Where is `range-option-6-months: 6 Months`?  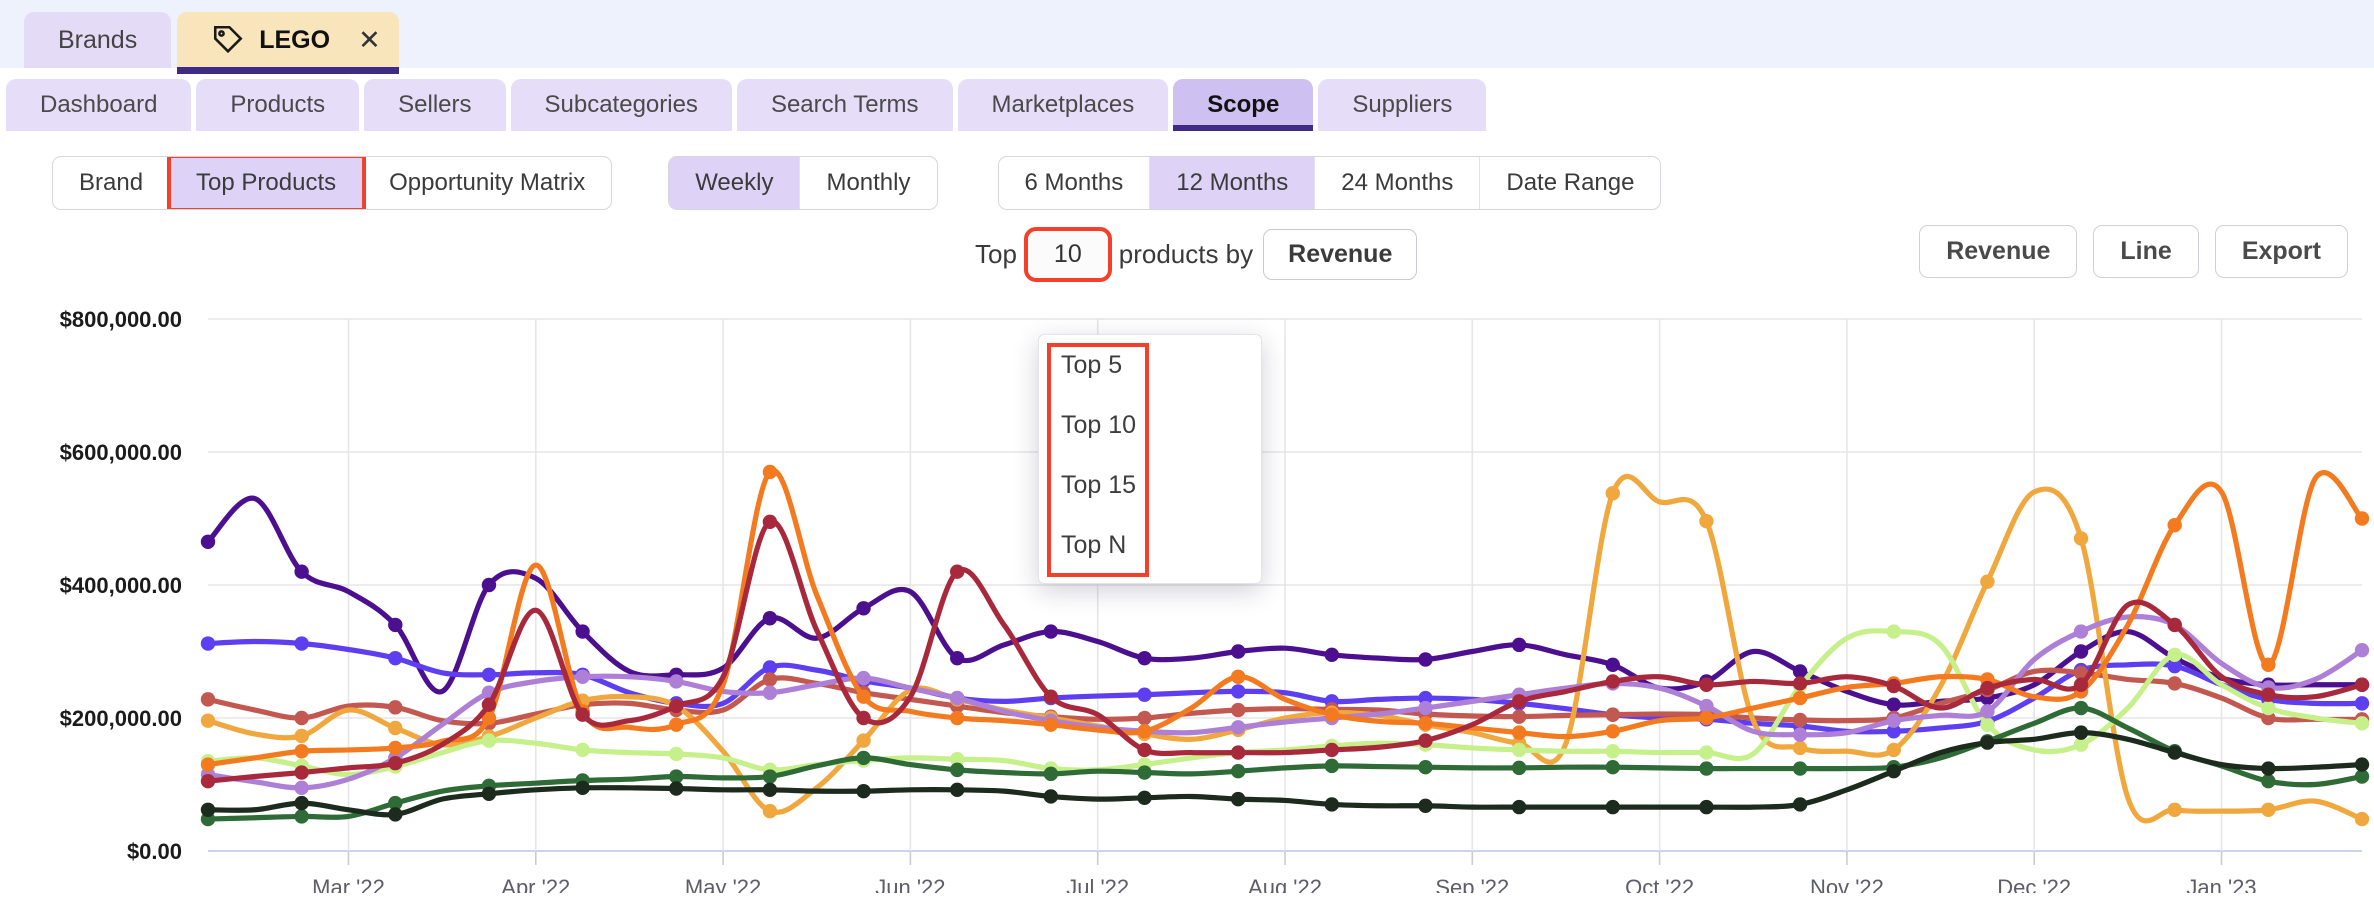
range-option-6-months: 6 Months is located at coordinates (1075, 183).